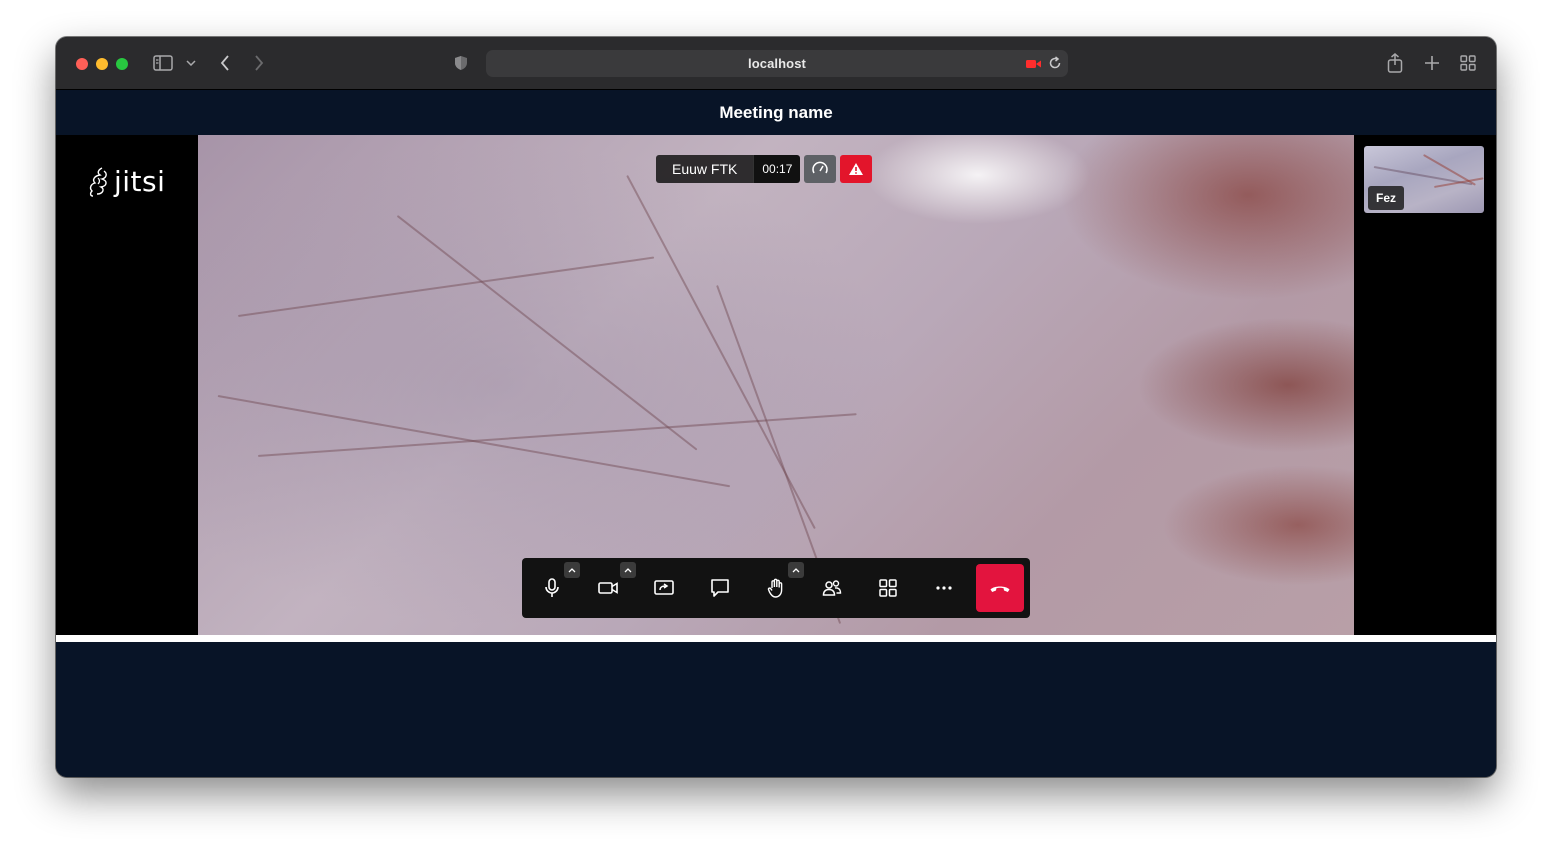  Describe the element at coordinates (1034, 66) in the screenshot. I see `camera-recording-icon` at that location.